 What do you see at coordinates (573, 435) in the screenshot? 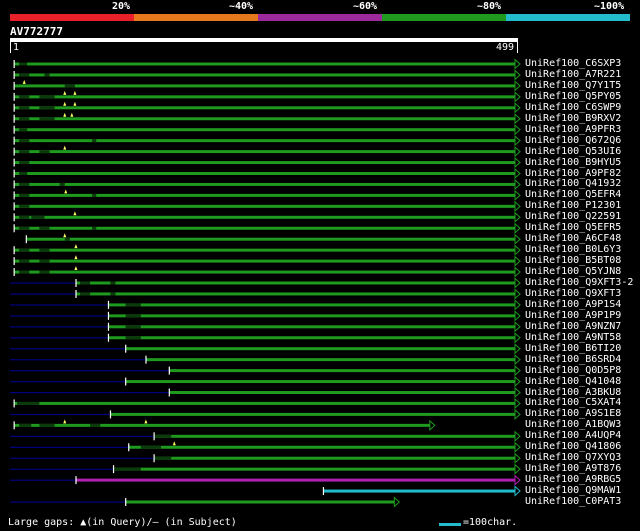
I see `hit-label: UniRef100_A4UQP4` at bounding box center [573, 435].